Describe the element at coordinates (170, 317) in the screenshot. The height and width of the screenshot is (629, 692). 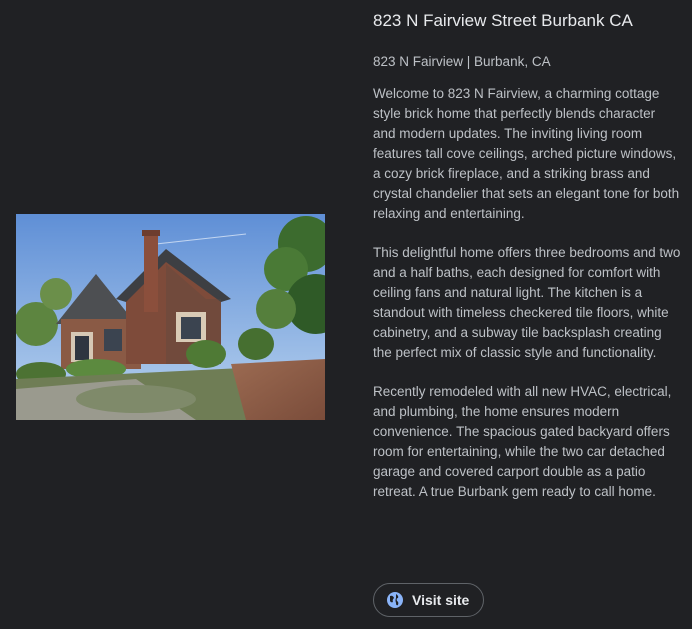
I see `house-photo` at that location.